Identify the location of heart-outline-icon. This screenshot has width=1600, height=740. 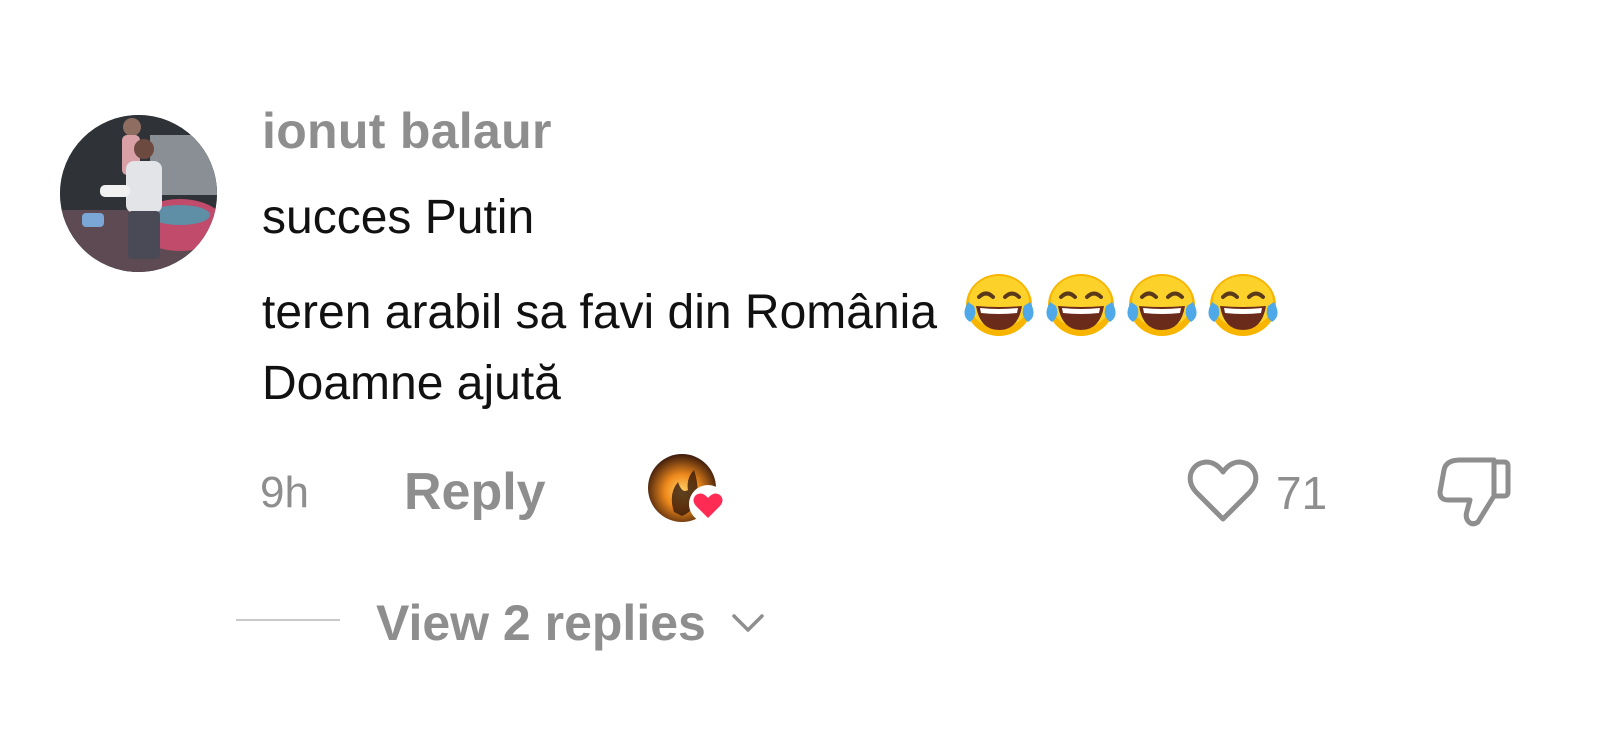
(1223, 490).